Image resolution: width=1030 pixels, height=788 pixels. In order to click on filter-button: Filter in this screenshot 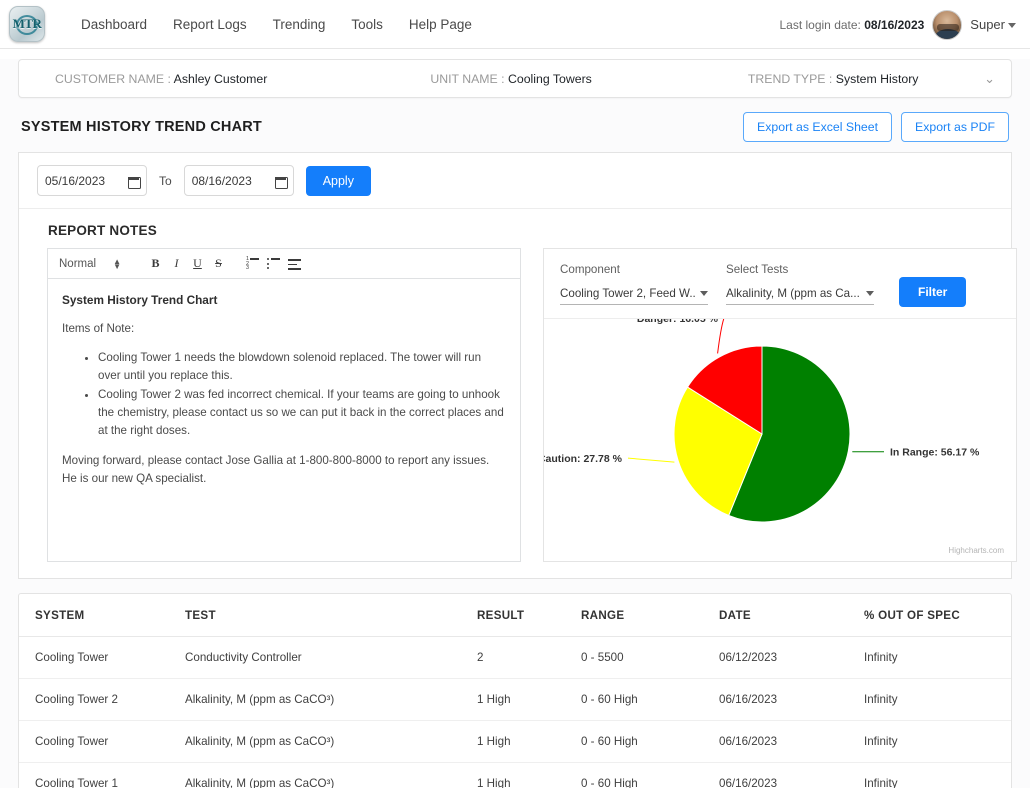, I will do `click(933, 292)`.